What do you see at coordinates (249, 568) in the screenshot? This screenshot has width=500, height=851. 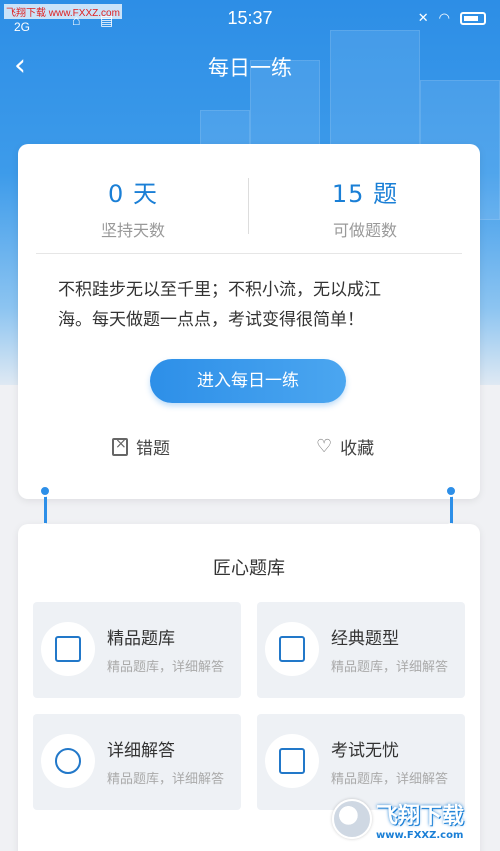 I see `section-title: 匠心题库` at bounding box center [249, 568].